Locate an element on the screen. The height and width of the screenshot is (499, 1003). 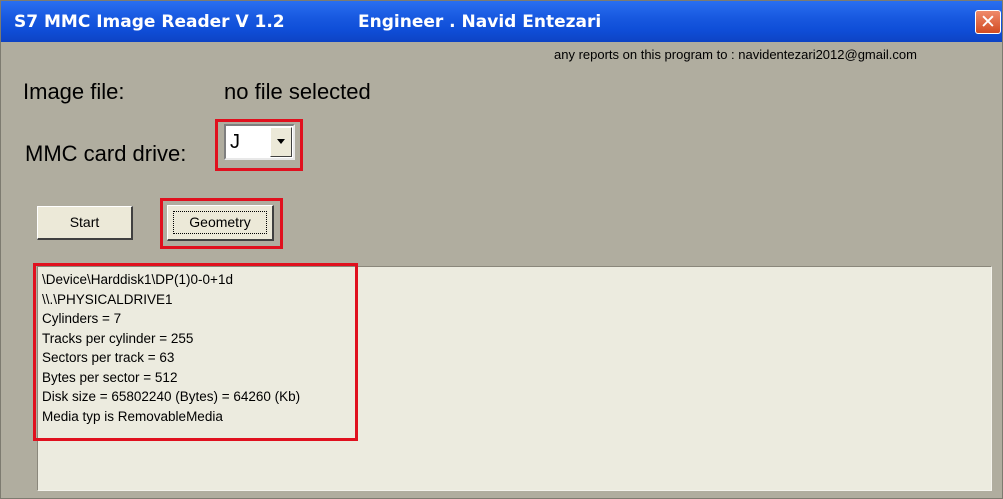
image-file-value: no file selected is located at coordinates (297, 91).